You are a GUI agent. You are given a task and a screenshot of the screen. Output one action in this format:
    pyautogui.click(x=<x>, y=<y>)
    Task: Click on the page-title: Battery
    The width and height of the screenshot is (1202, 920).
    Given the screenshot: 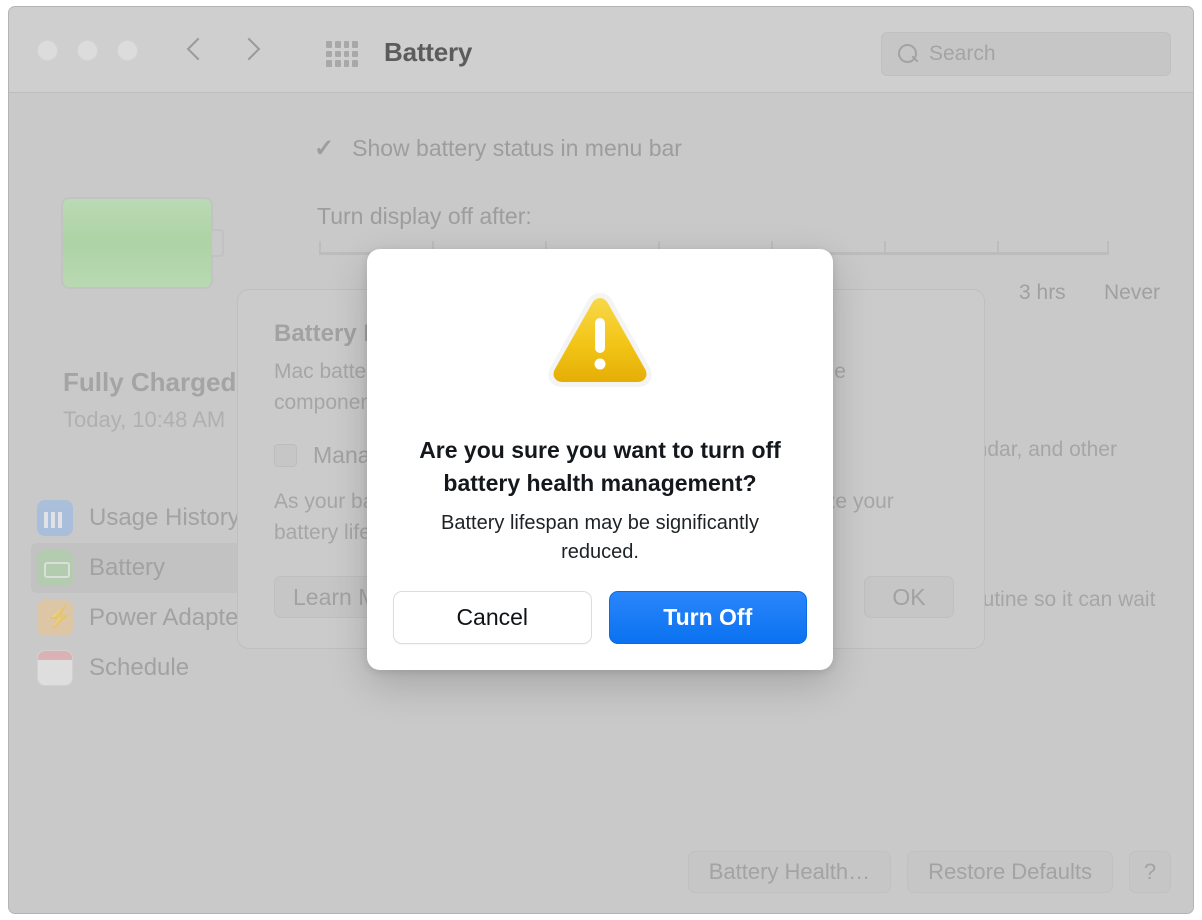 What is the action you would take?
    pyautogui.click(x=428, y=52)
    